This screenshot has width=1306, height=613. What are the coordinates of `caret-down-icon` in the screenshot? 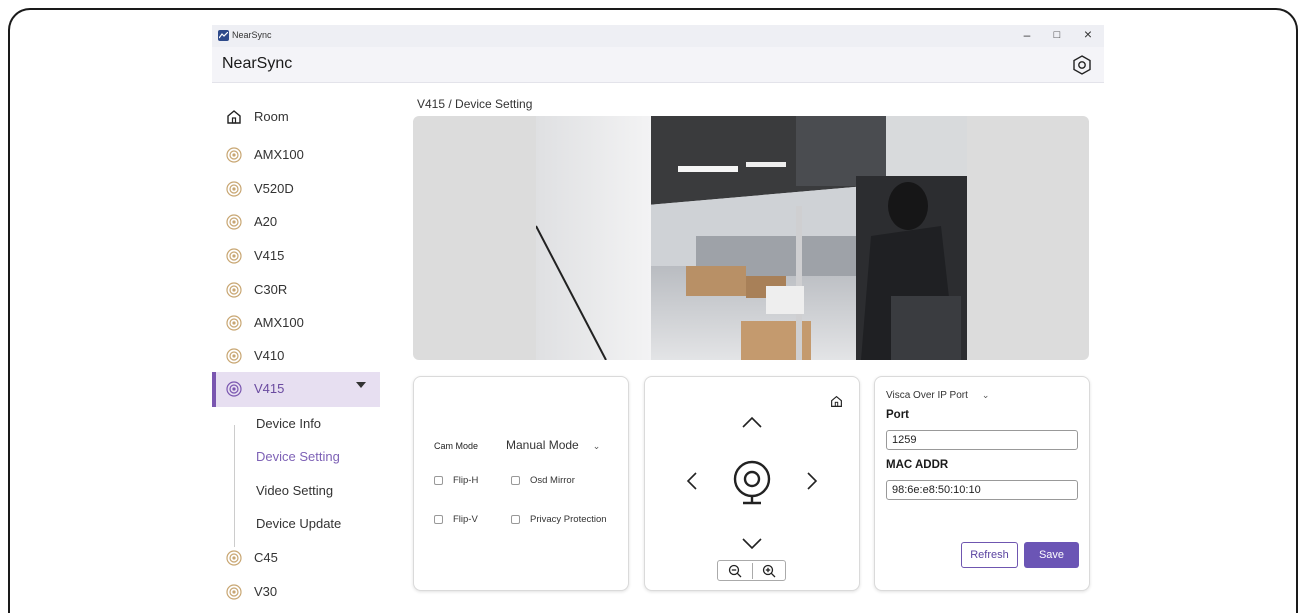 It's located at (361, 385).